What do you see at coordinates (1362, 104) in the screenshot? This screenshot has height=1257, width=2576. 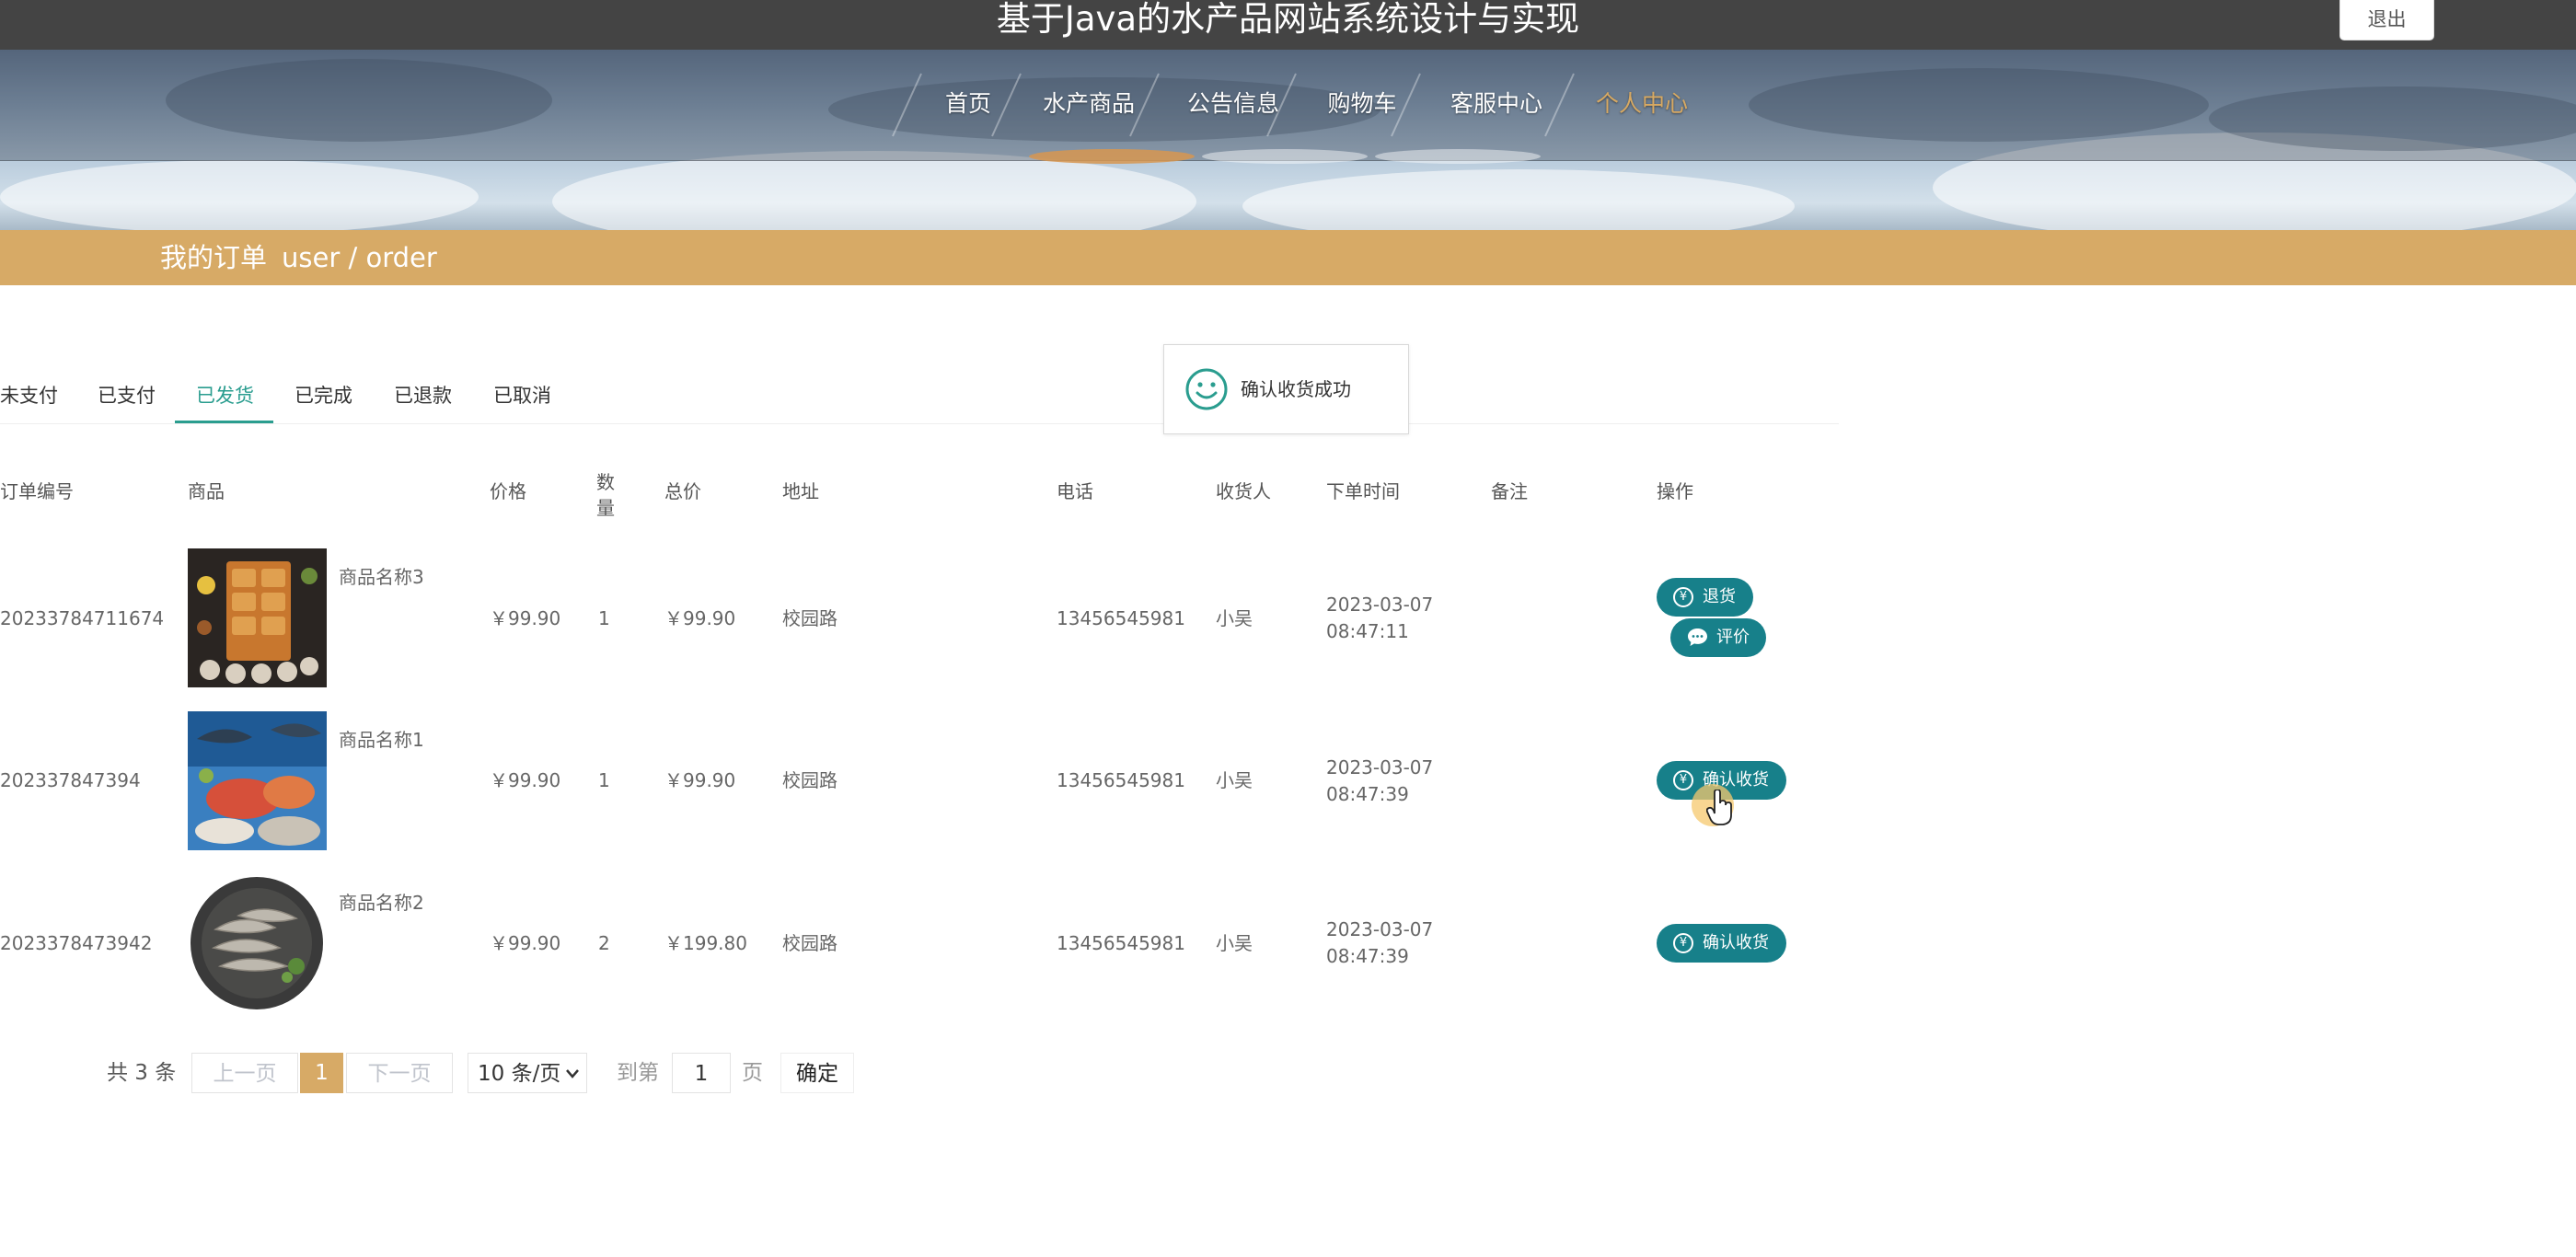 I see `nav-item-cart: 购物车` at bounding box center [1362, 104].